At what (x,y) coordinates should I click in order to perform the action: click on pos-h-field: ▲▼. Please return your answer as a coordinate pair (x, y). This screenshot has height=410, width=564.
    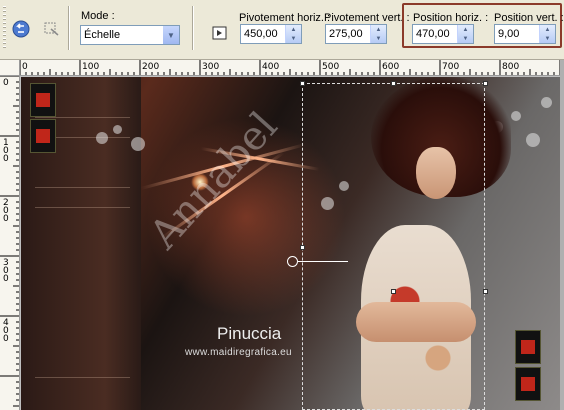
    Looking at the image, I should click on (443, 34).